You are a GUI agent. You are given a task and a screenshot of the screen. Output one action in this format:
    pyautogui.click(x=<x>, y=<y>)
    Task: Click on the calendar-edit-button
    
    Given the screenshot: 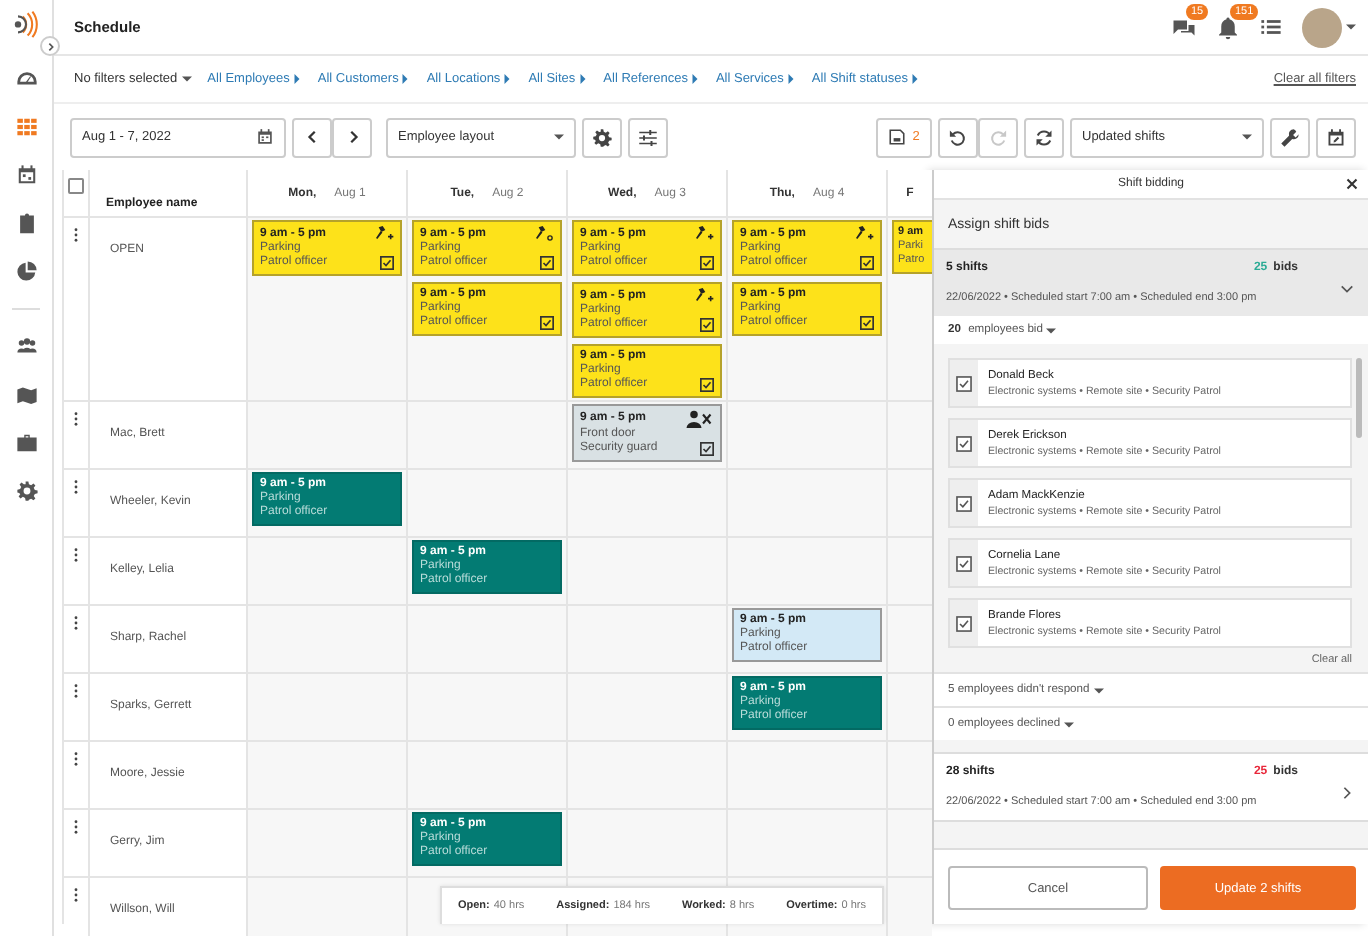 What is the action you would take?
    pyautogui.click(x=1336, y=137)
    